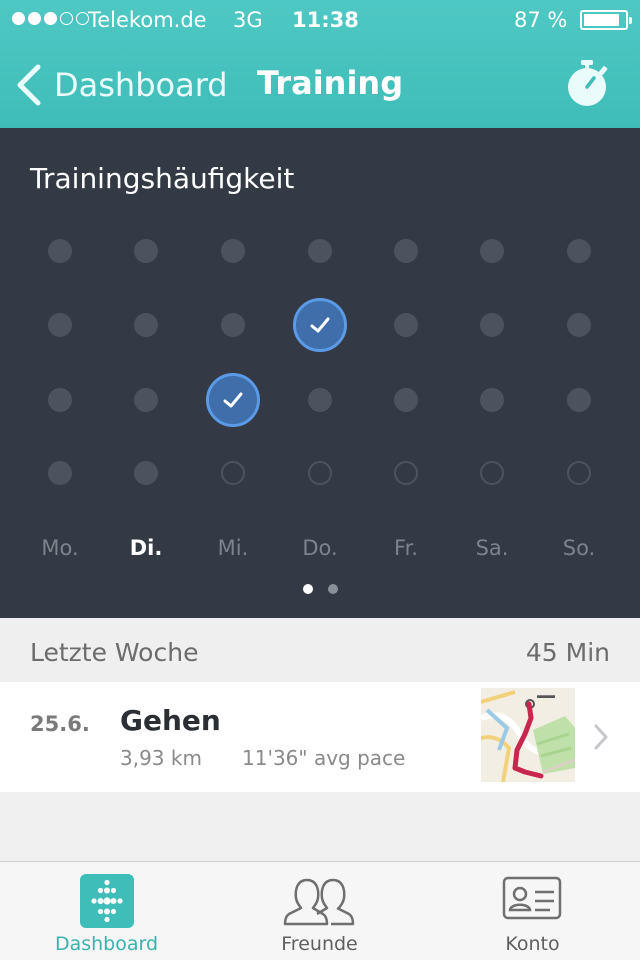  What do you see at coordinates (324, 758) in the screenshot?
I see `activity-pace: 11'36" avg pace` at bounding box center [324, 758].